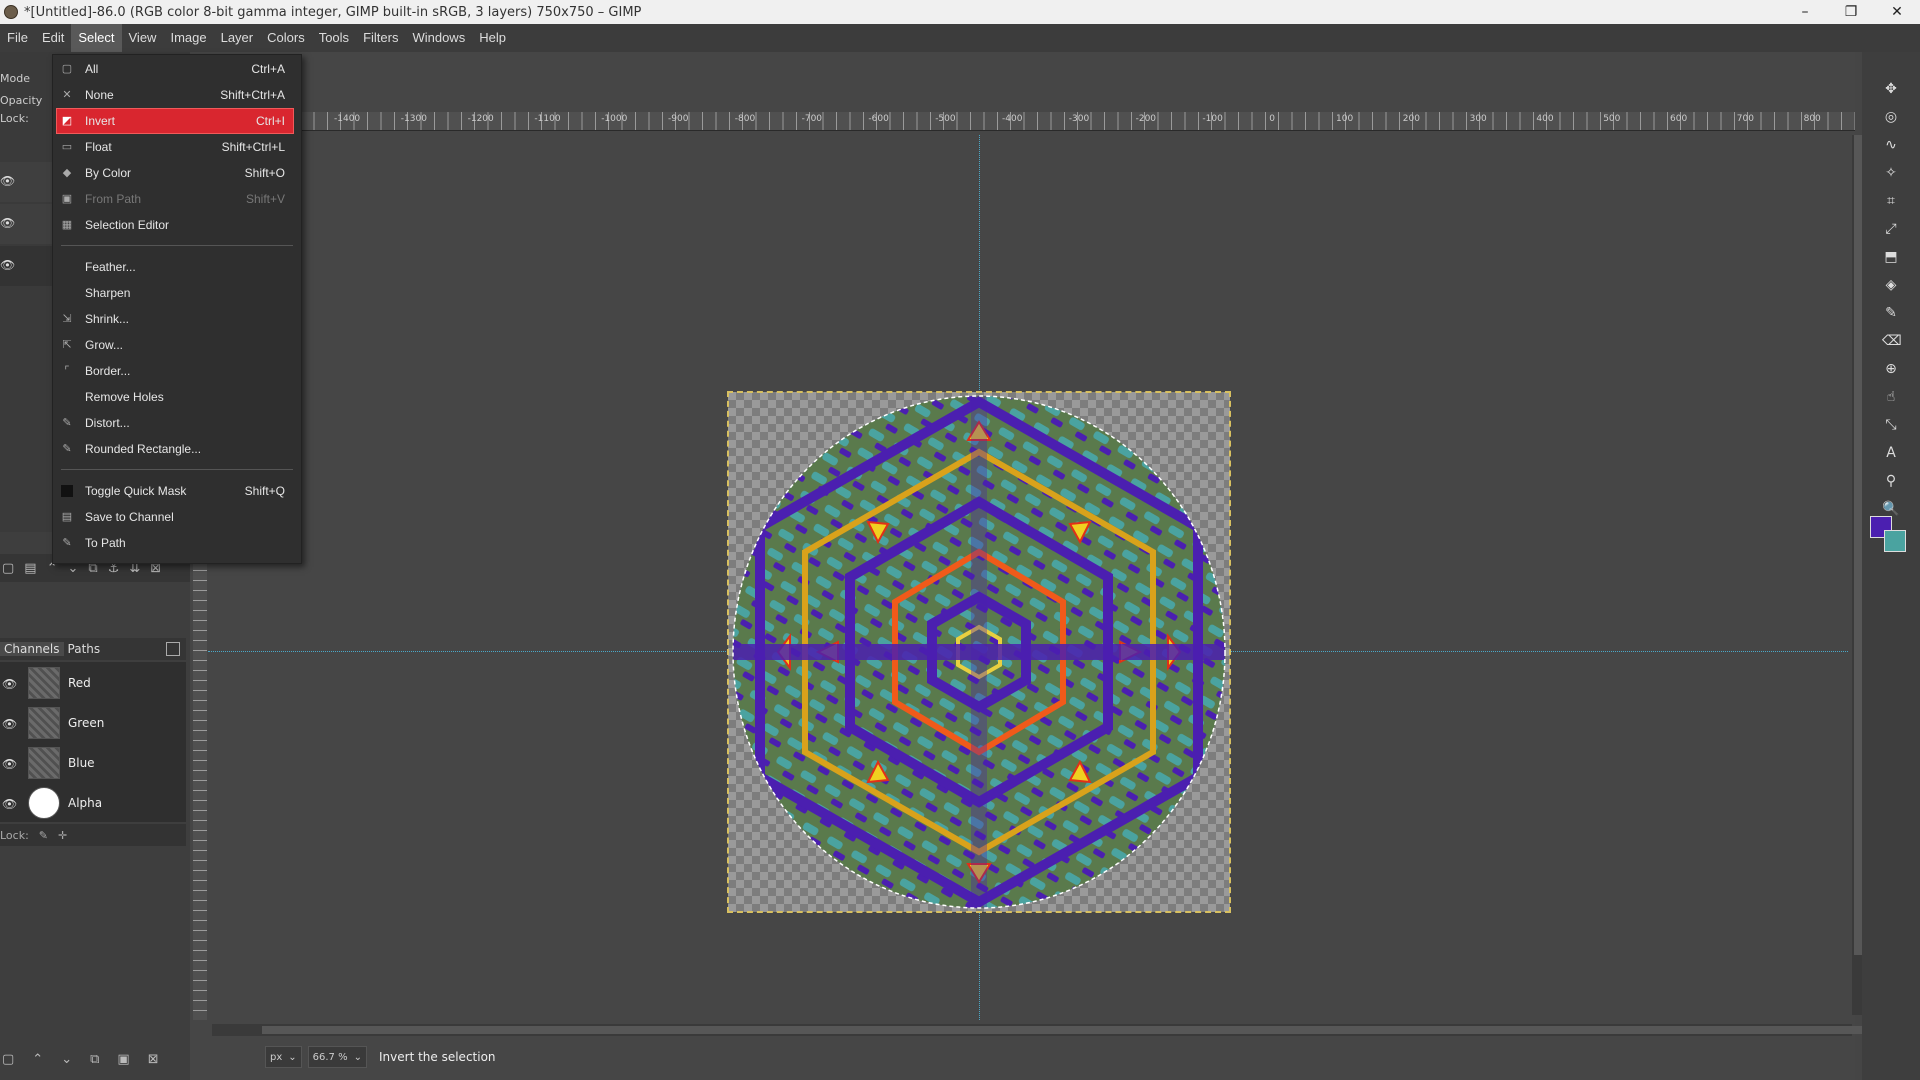  I want to click on menu-item-selection-editor: ▦ Selection Editor, so click(173, 225).